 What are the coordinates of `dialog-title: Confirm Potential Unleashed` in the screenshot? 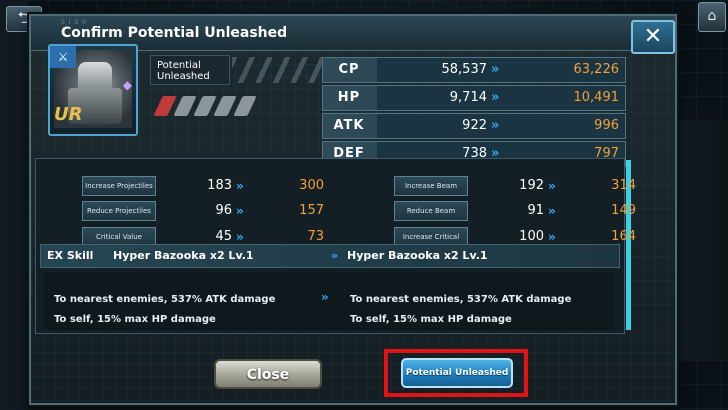 It's located at (174, 33).